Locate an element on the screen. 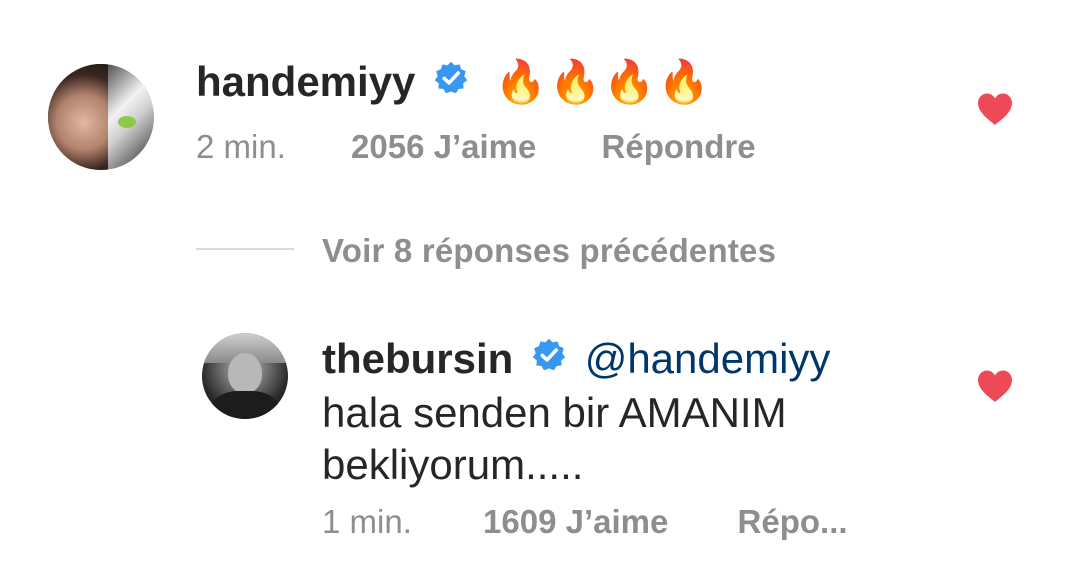 This screenshot has height=569, width=1080. comment-time: 2 min. is located at coordinates (241, 146).